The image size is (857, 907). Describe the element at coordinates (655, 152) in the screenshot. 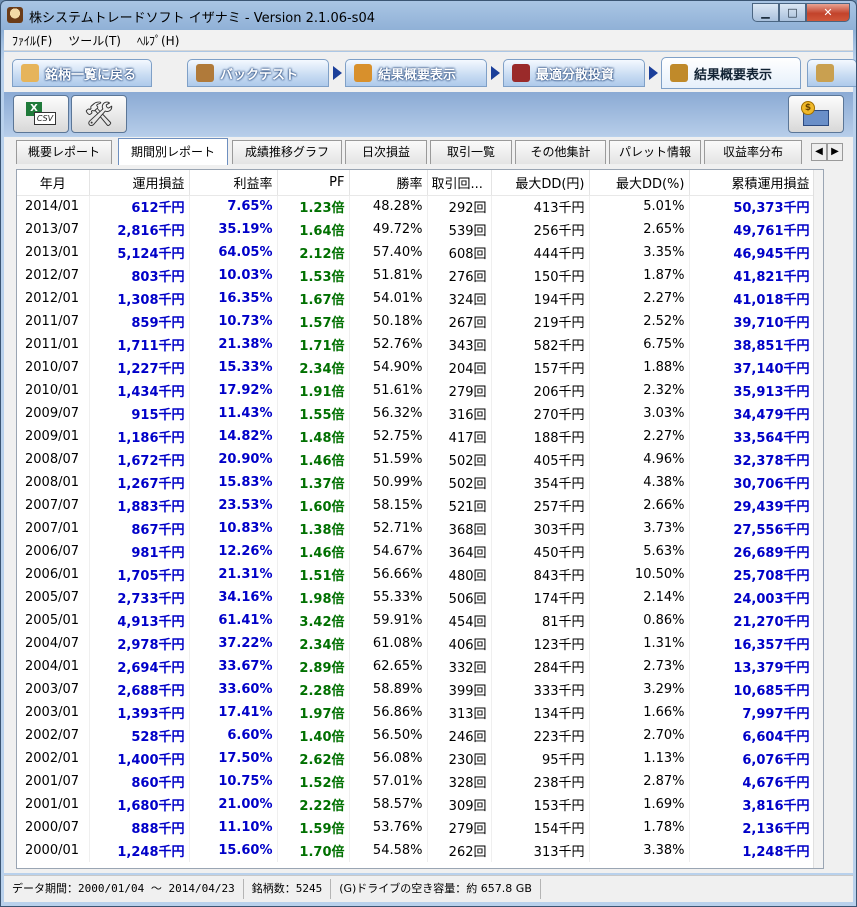

I see `subtab-palette-info: パレット情報` at that location.